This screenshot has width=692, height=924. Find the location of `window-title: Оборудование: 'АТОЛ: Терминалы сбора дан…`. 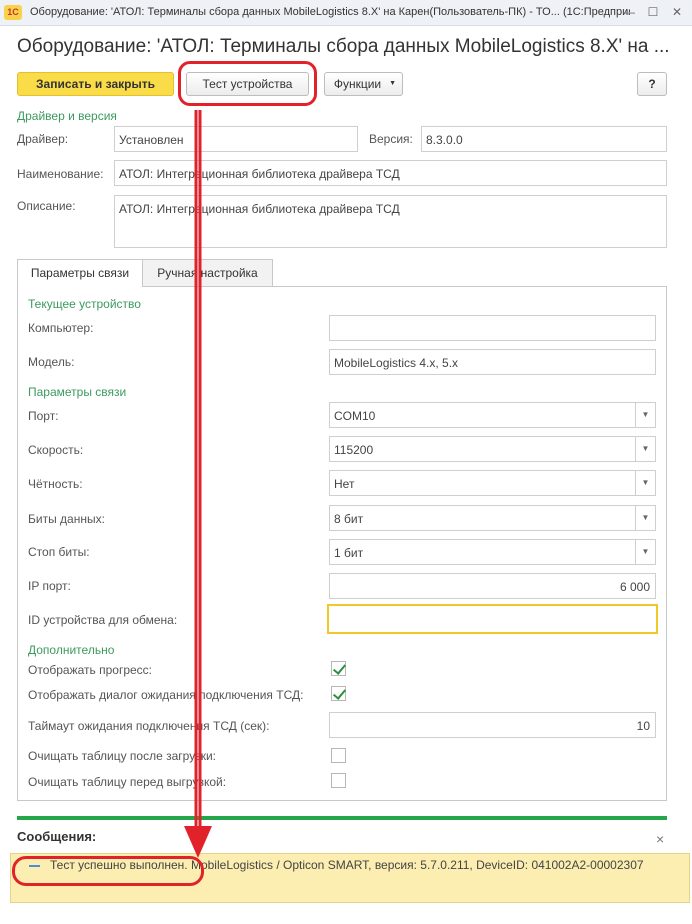

window-title: Оборудование: 'АТОЛ: Терминалы сбора дан… is located at coordinates (330, 12).